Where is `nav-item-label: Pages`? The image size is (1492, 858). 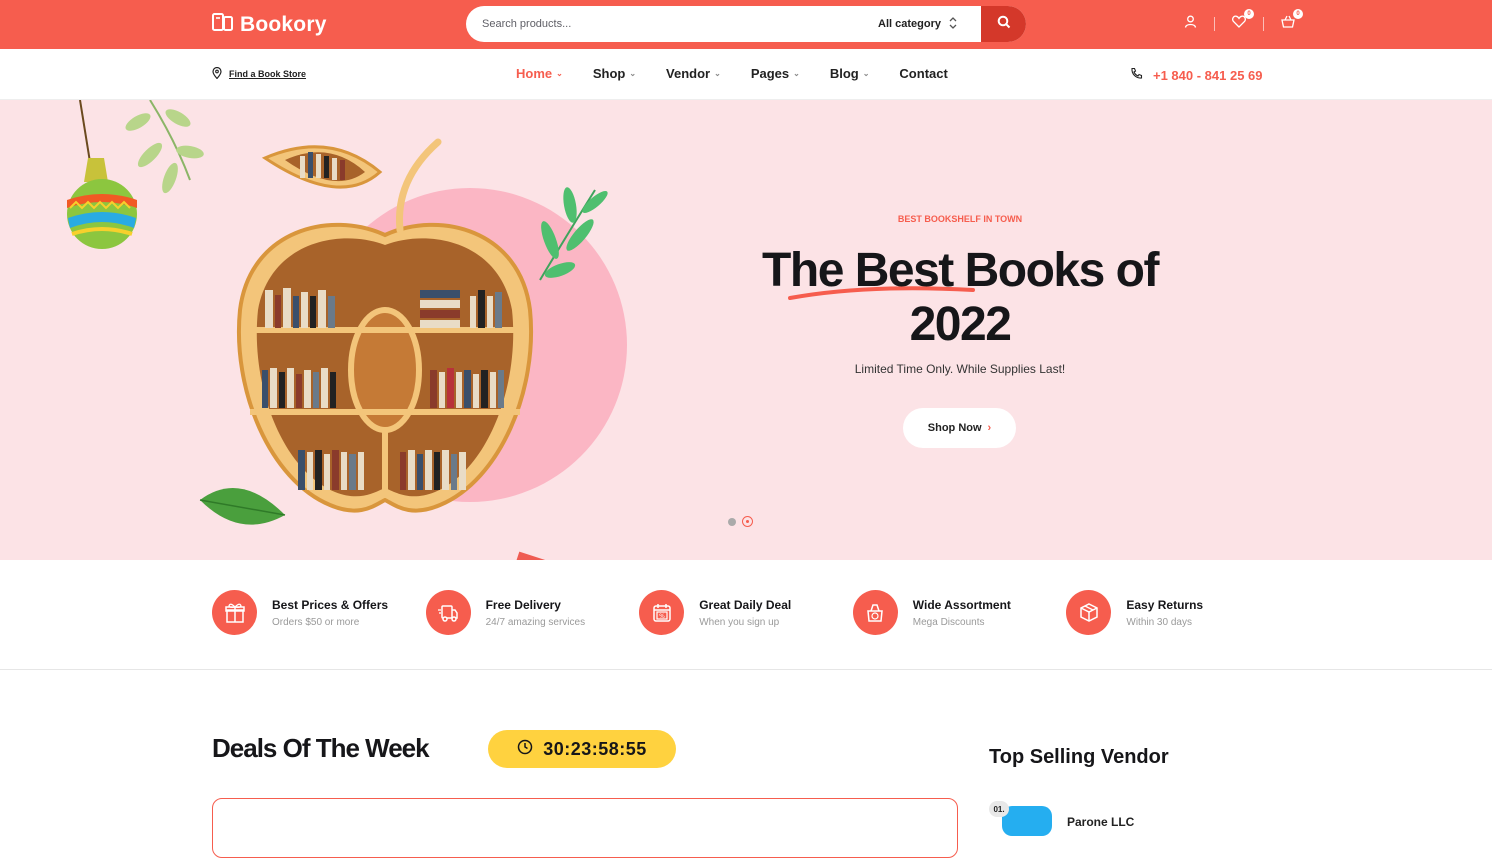 nav-item-label: Pages is located at coordinates (770, 73).